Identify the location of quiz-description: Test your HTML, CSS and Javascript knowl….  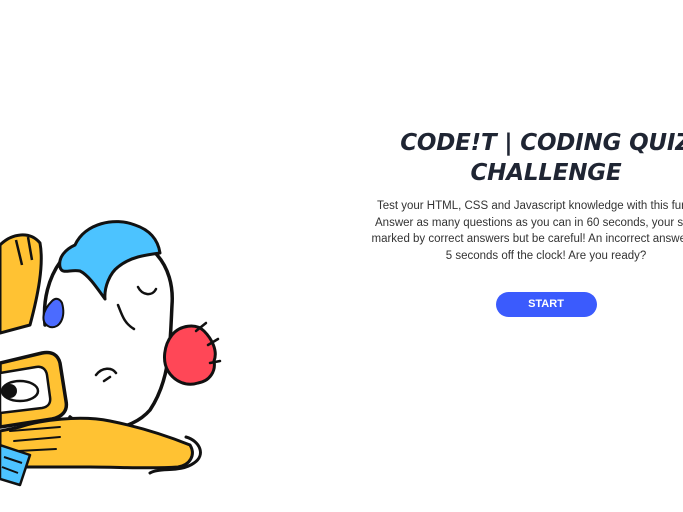
(514, 231).